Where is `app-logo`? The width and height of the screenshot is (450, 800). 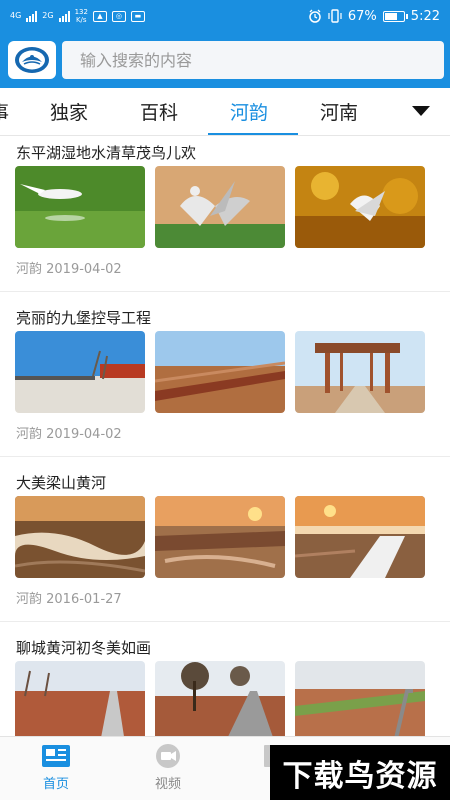 app-logo is located at coordinates (32, 60).